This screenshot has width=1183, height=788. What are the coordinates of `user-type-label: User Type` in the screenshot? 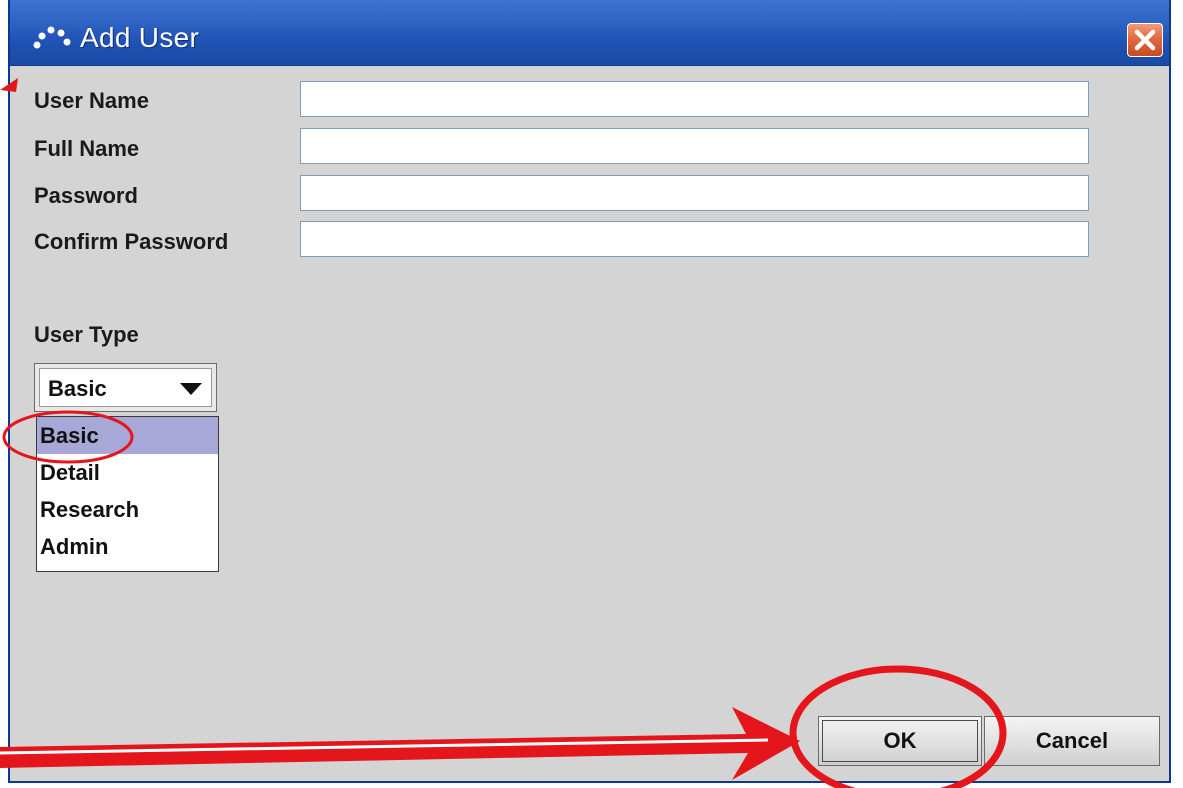 It's located at (86, 334).